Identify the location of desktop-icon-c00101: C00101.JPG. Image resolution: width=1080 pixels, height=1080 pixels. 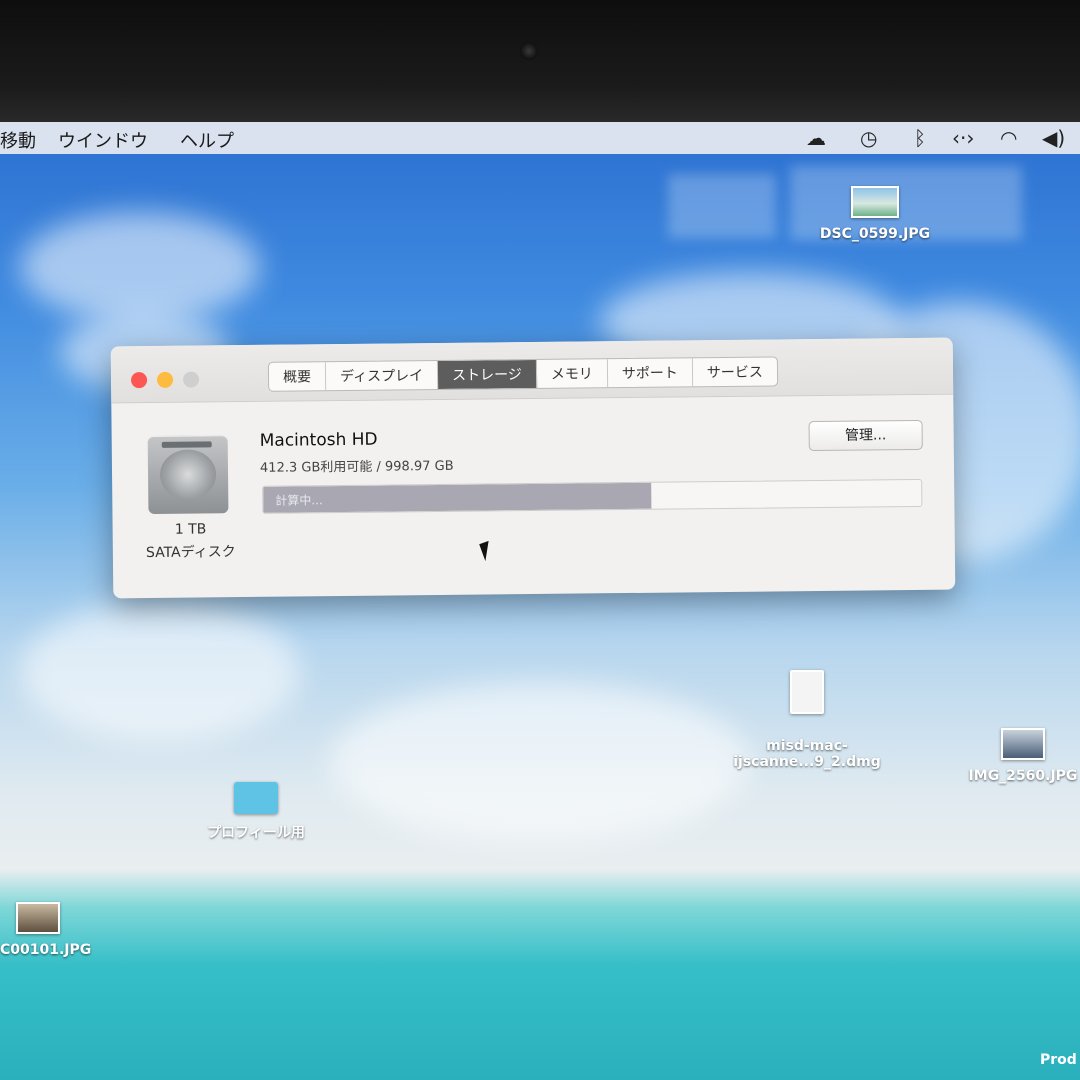
(55, 930).